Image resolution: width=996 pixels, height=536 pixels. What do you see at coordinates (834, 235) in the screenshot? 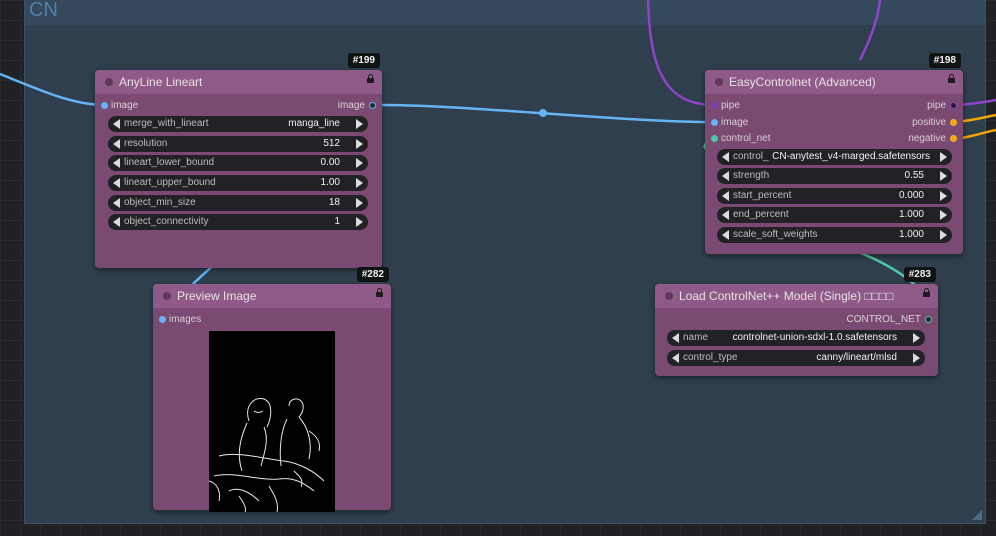
I see `widget-scale-soft-weights: scale_soft_weights 1.000` at bounding box center [834, 235].